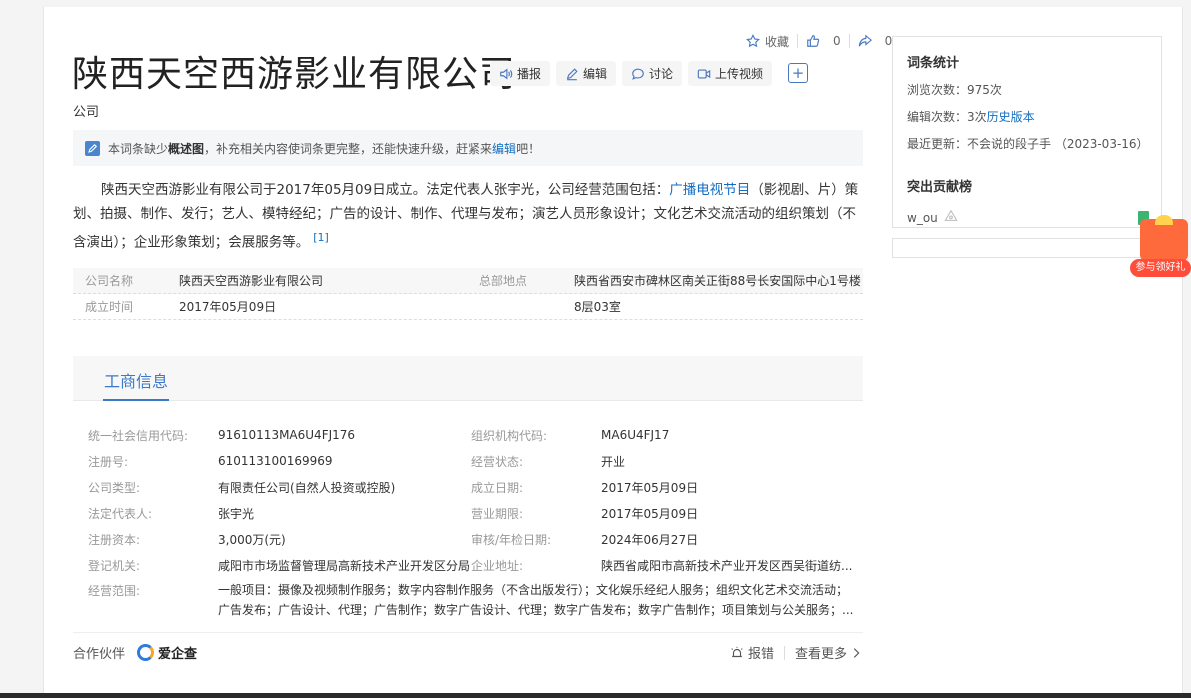  Describe the element at coordinates (954, 90) in the screenshot. I see `view-count: 浏览次数：975次` at that location.